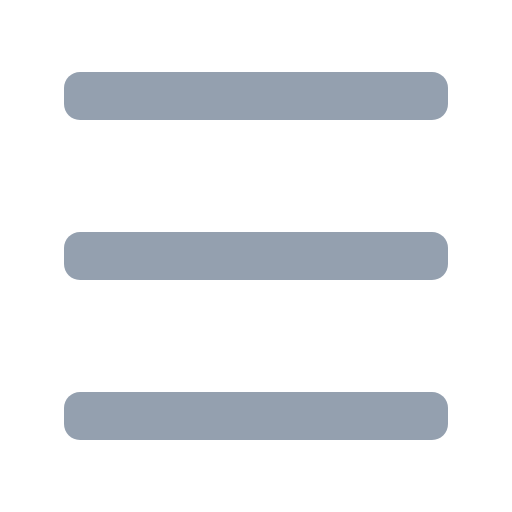 The image size is (512, 512). Describe the element at coordinates (256, 416) in the screenshot. I see `menu-bar-bottom` at that location.